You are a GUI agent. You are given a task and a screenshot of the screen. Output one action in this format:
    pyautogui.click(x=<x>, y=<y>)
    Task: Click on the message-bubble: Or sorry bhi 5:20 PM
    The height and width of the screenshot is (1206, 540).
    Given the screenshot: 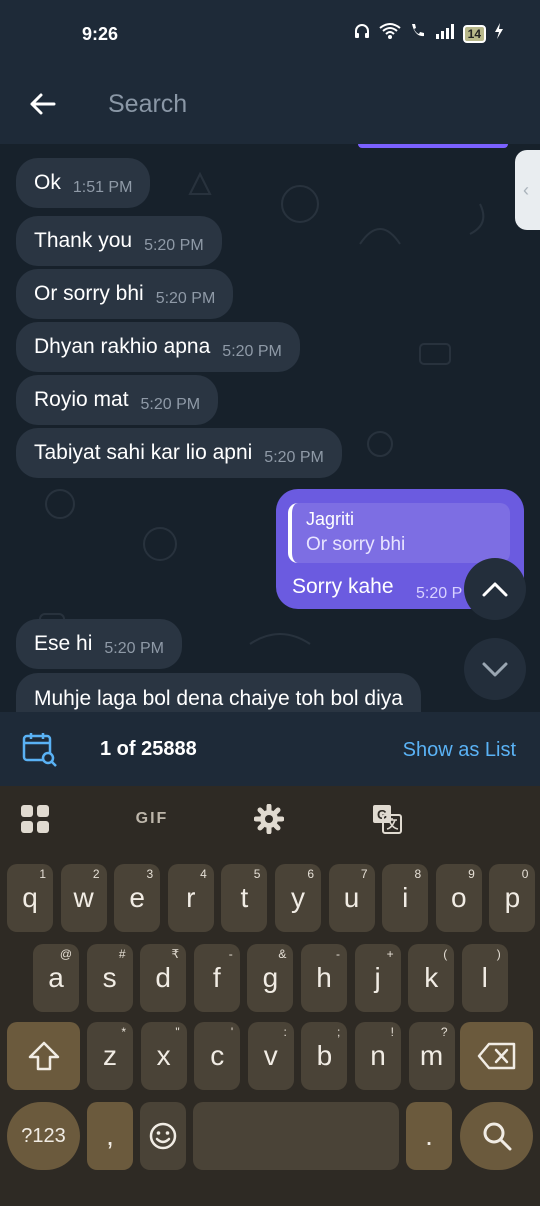 What is the action you would take?
    pyautogui.click(x=125, y=294)
    